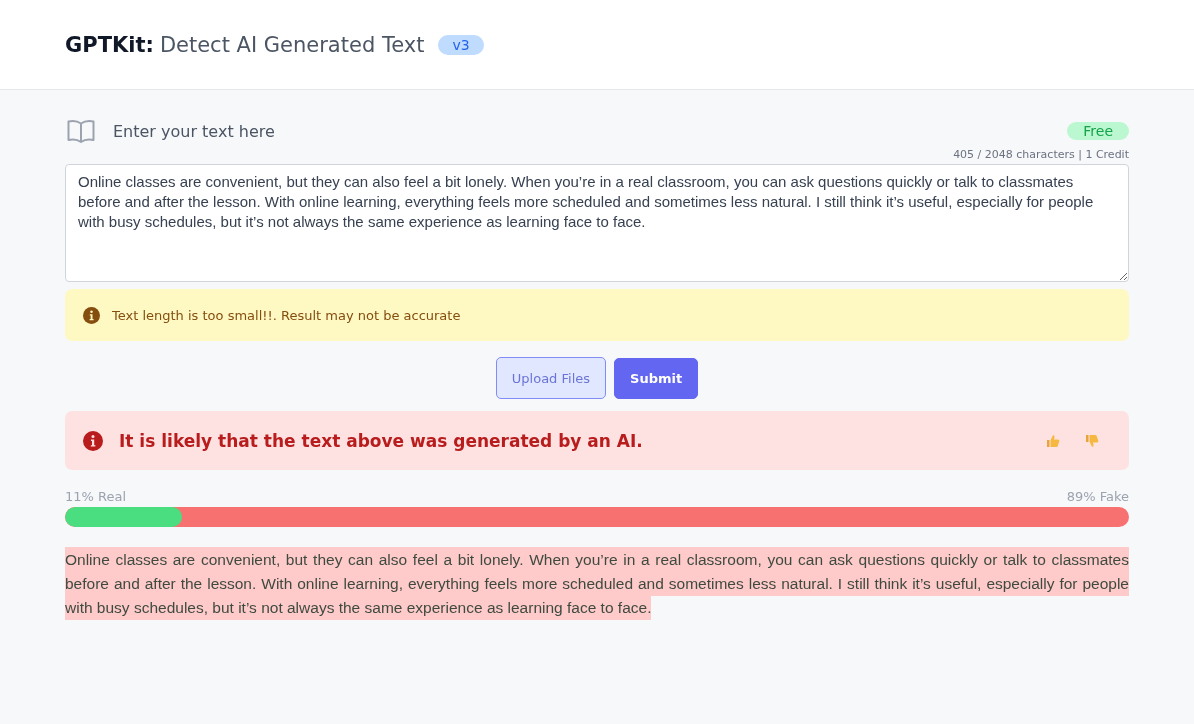 This screenshot has width=1194, height=724. Describe the element at coordinates (81, 131) in the screenshot. I see `book-icon` at that location.